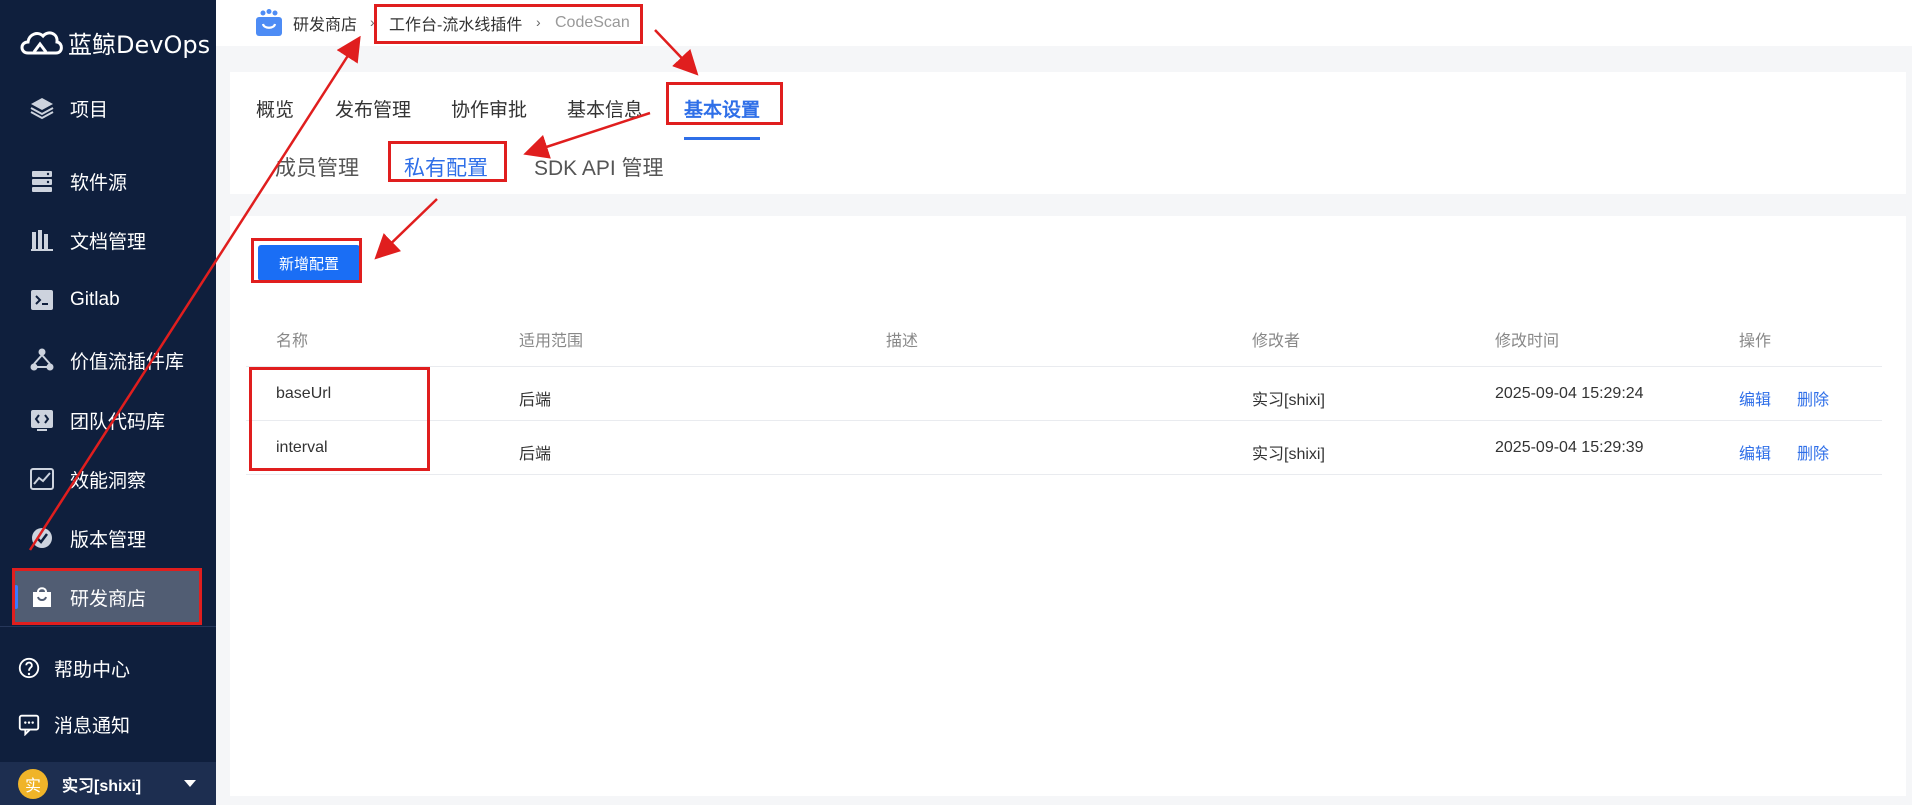 Image resolution: width=1912 pixels, height=805 pixels. I want to click on cloud-logo-icon, so click(41, 43).